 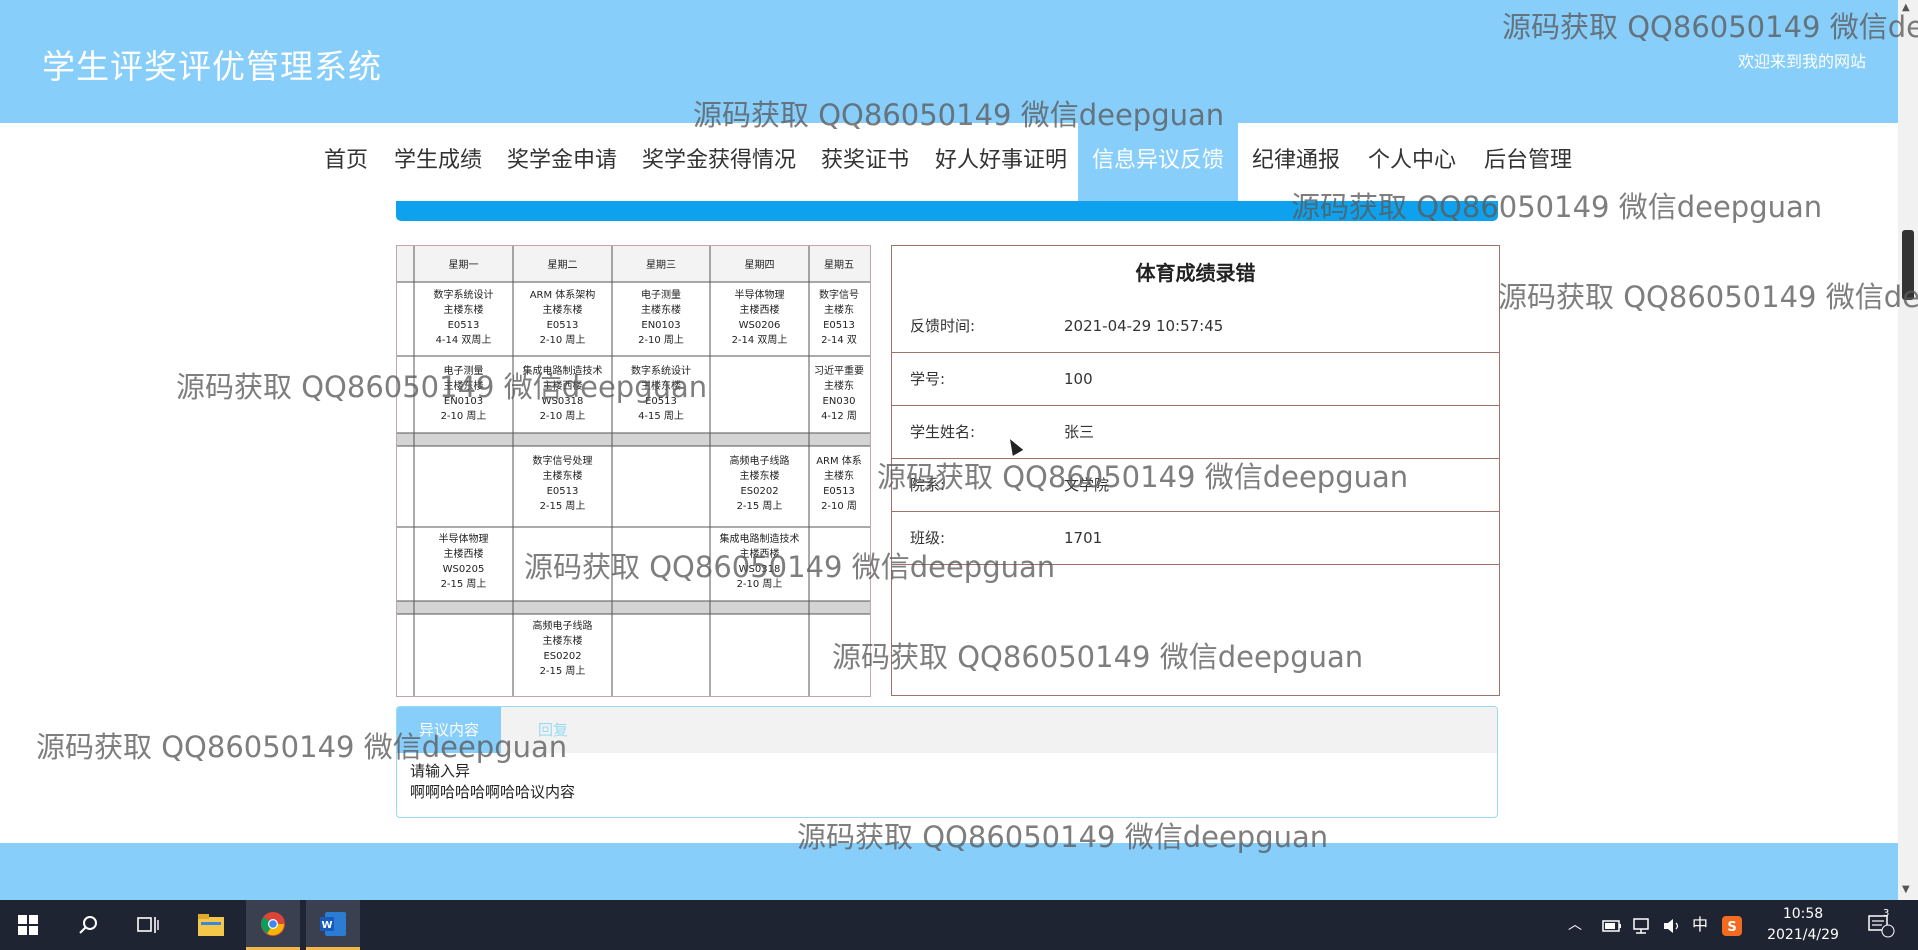 What do you see at coordinates (1001, 162) in the screenshot?
I see `nav-item-good-deeds: 好人好事证明` at bounding box center [1001, 162].